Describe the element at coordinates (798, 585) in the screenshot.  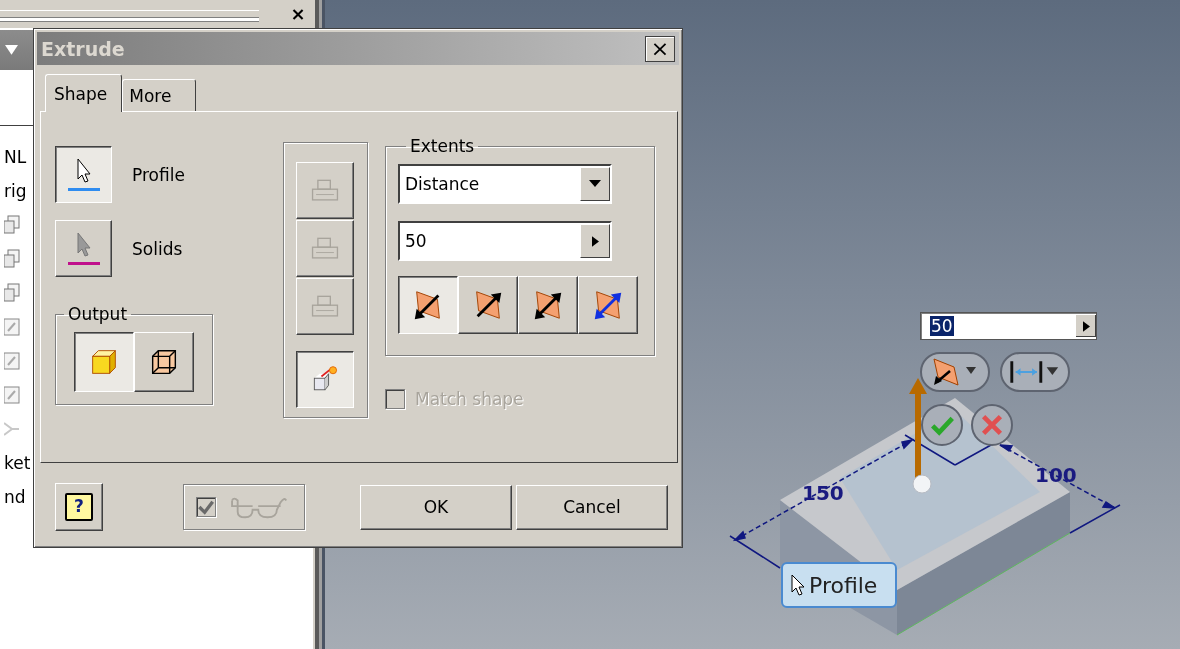
I see `pointer-icon` at that location.